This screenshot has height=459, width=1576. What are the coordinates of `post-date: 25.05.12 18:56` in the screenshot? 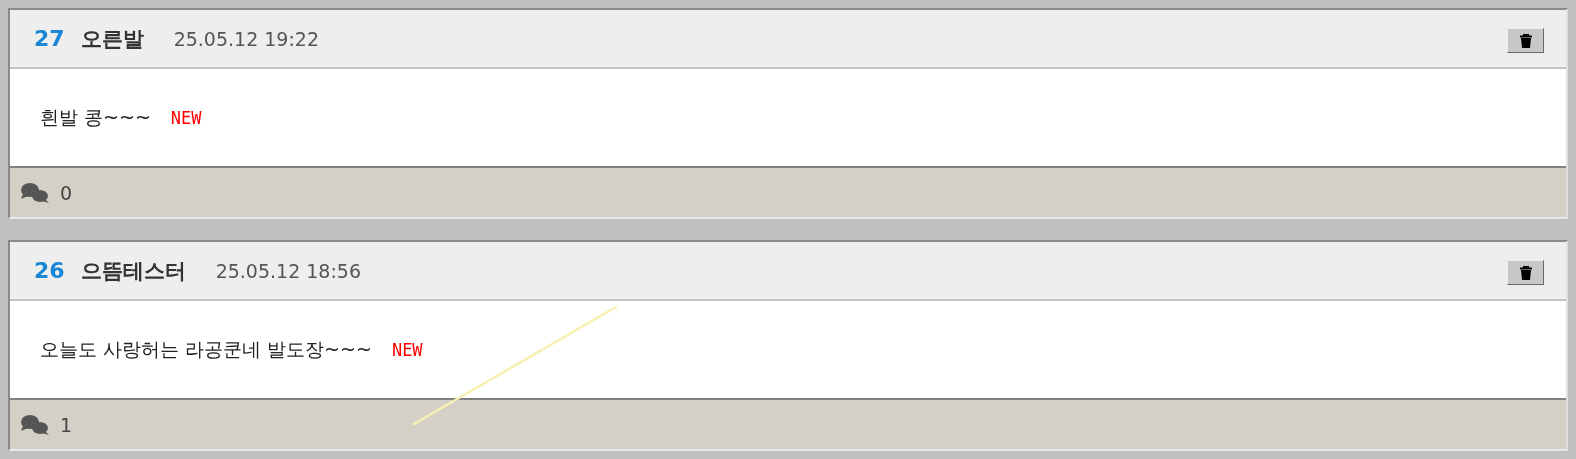 It's located at (288, 270).